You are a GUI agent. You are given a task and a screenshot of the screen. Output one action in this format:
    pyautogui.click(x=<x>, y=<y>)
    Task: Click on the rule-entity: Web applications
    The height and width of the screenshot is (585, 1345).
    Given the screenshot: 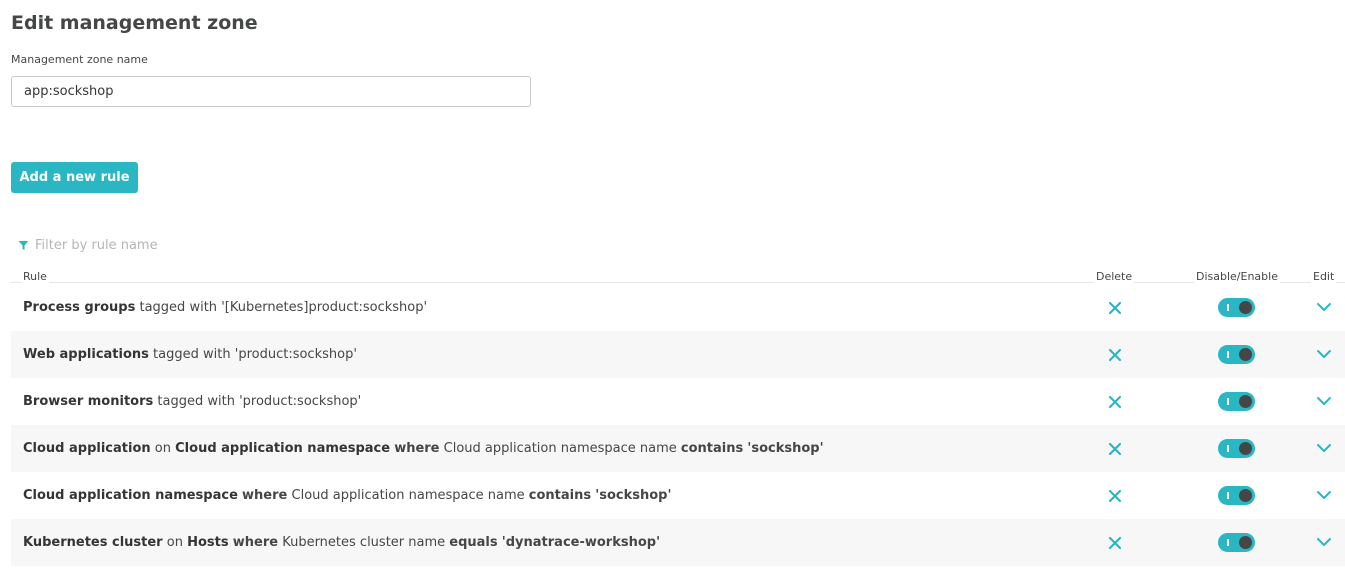 What is the action you would take?
    pyautogui.click(x=86, y=354)
    